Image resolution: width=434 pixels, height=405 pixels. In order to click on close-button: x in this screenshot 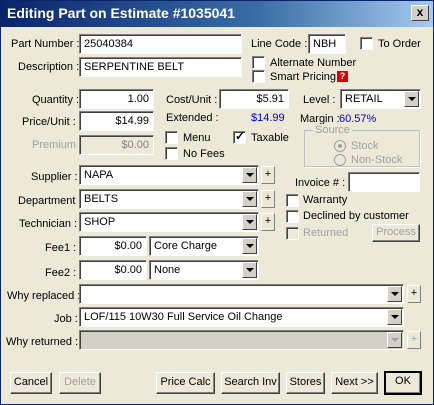, I will do `click(420, 13)`.